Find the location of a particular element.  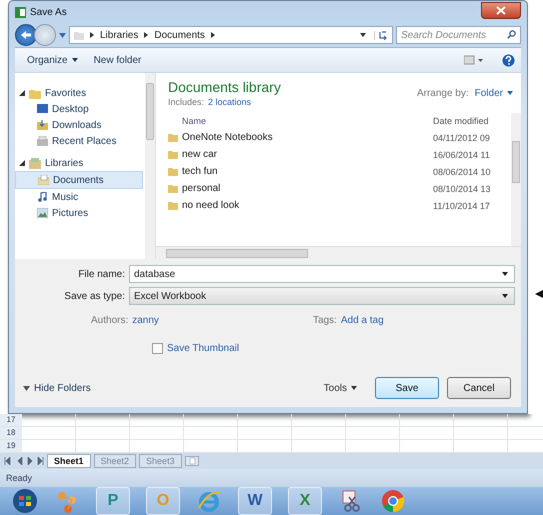

browser-circle-icon is located at coordinates (393, 501).